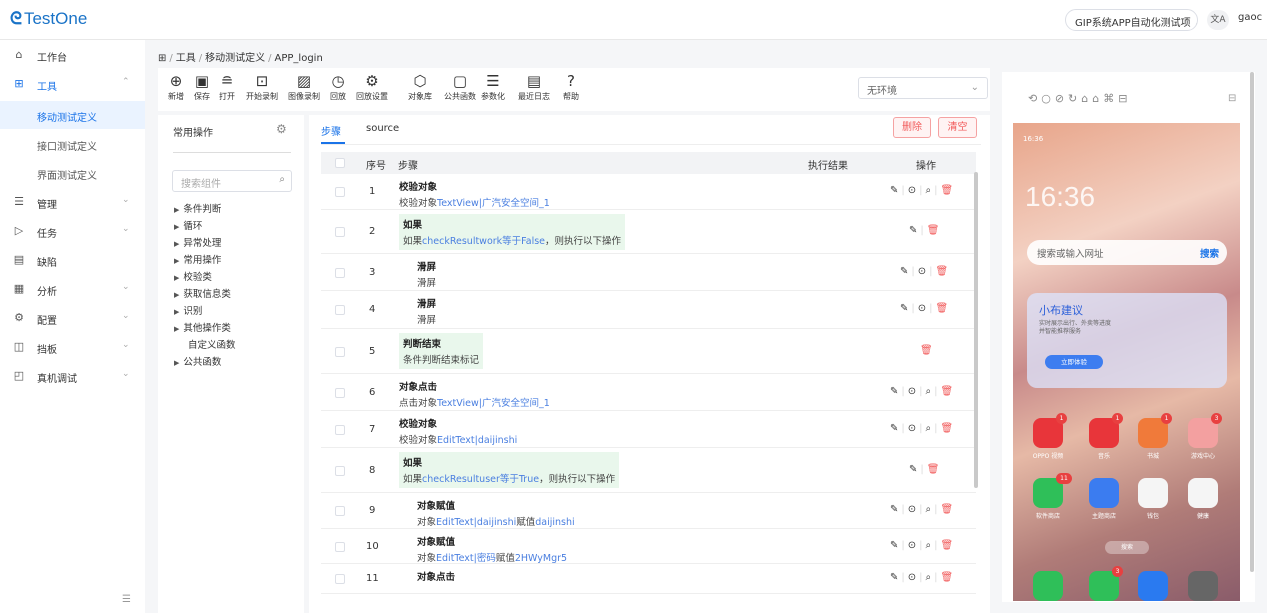 Image resolution: width=1267 pixels, height=613 pixels. What do you see at coordinates (72, 289) in the screenshot?
I see `sidebar-item-8: ▦ 分析 ⌄` at bounding box center [72, 289].